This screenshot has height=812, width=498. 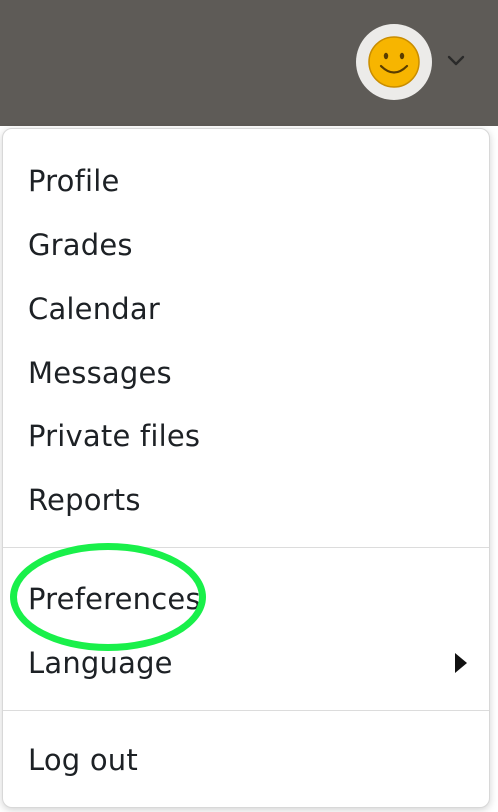 I want to click on smiley-face-icon, so click(x=394, y=62).